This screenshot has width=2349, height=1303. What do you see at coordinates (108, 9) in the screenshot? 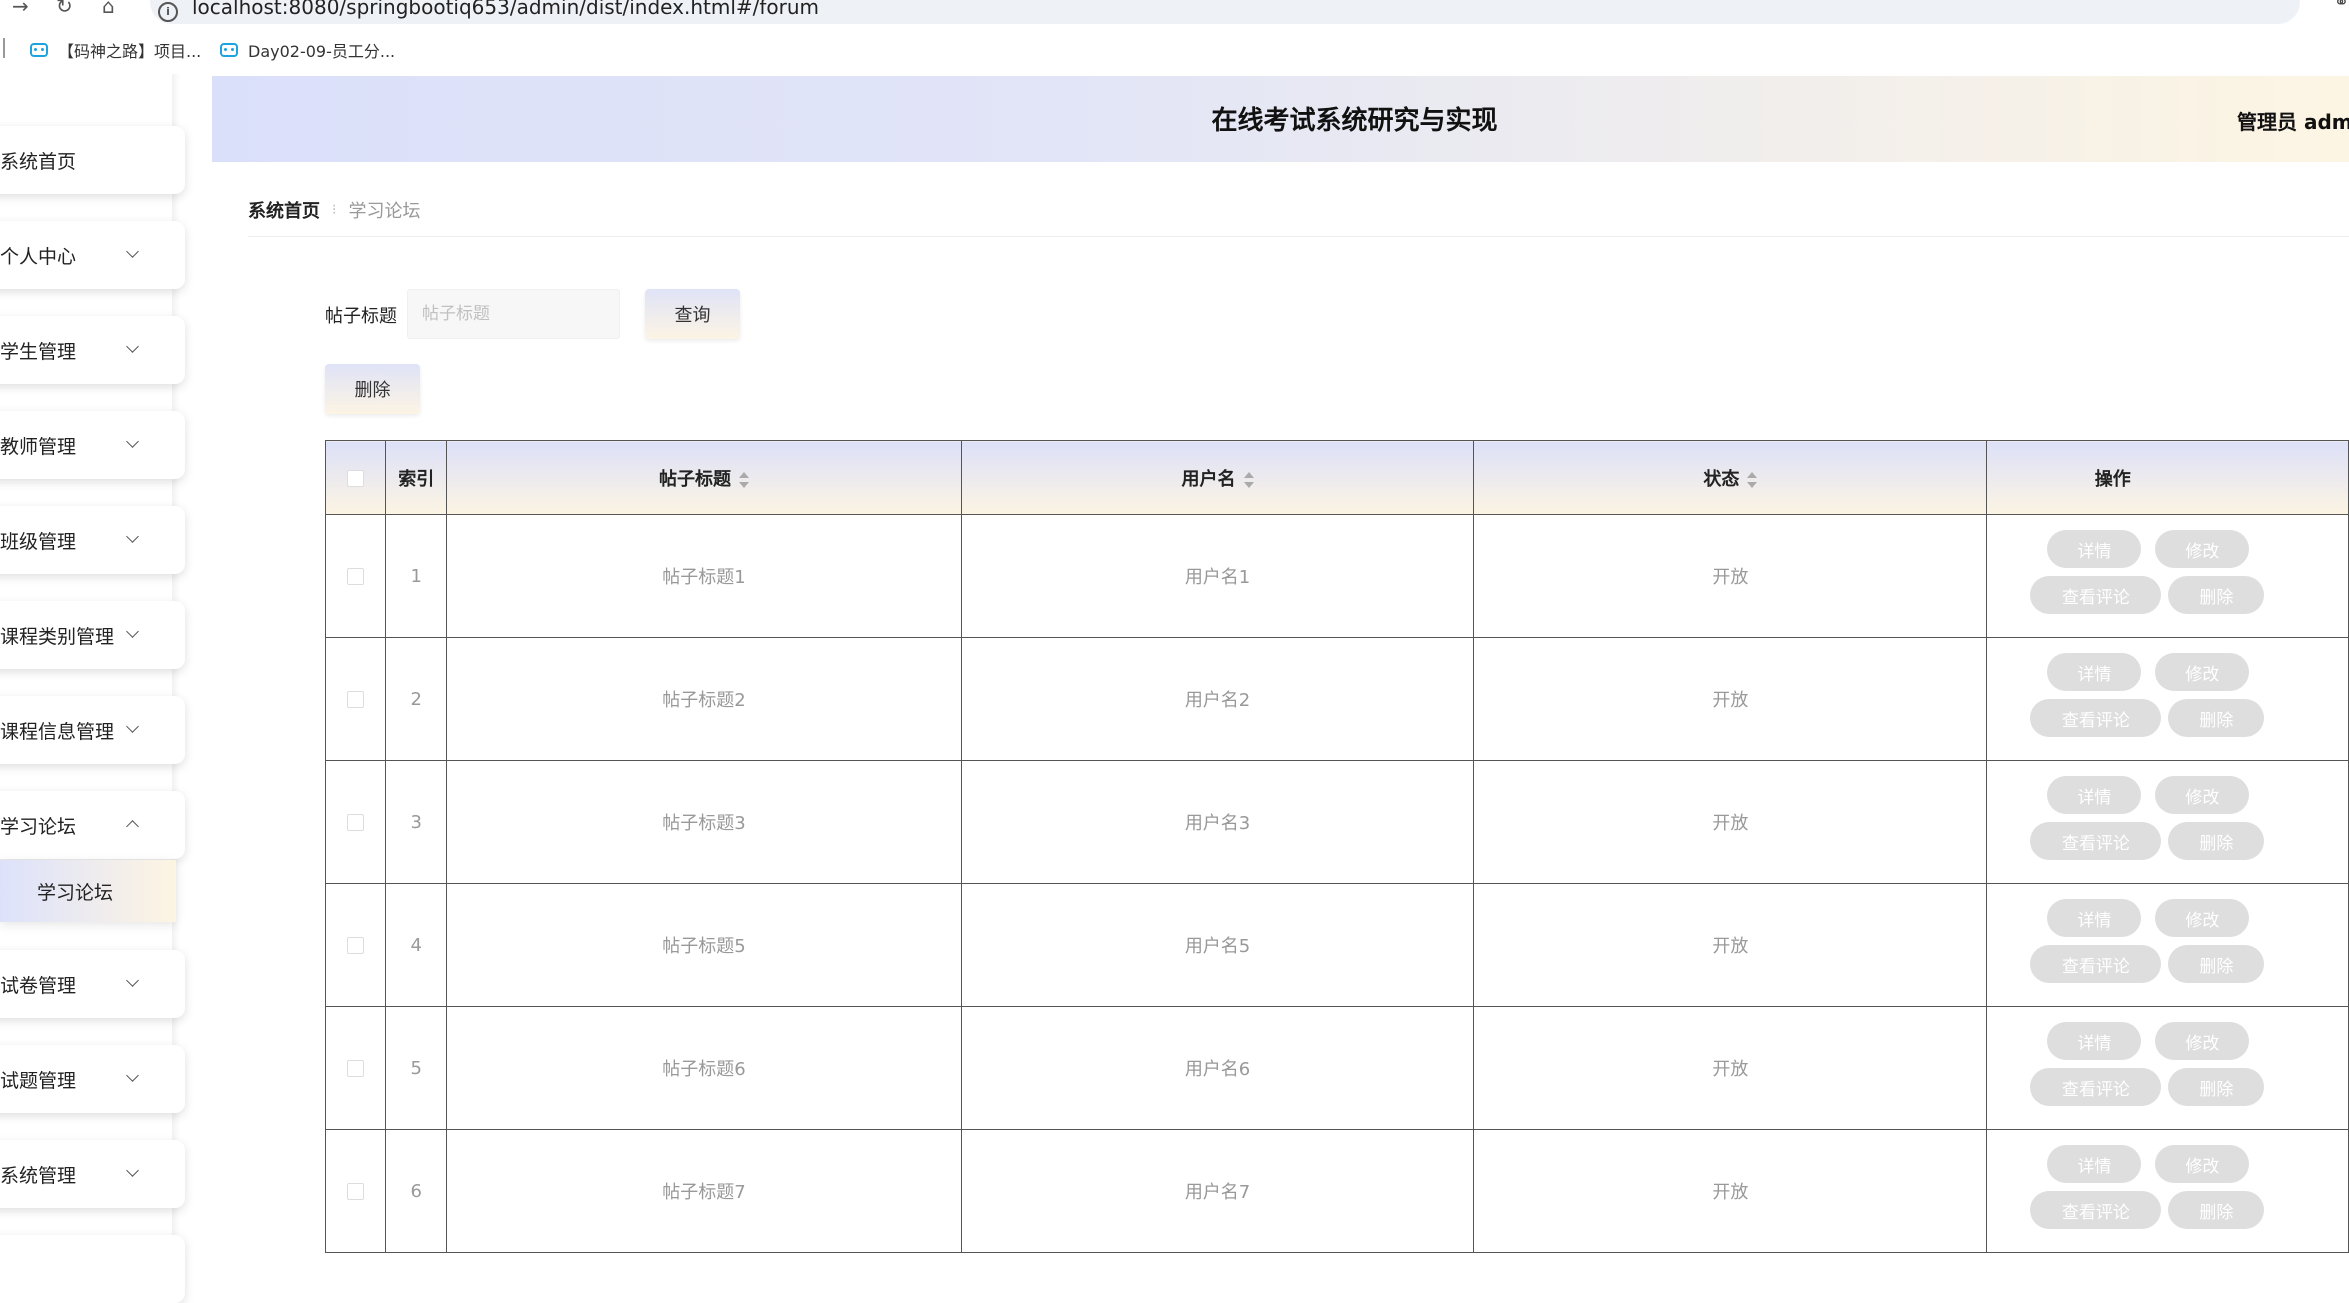
I see `home-icon: ⌂` at bounding box center [108, 9].